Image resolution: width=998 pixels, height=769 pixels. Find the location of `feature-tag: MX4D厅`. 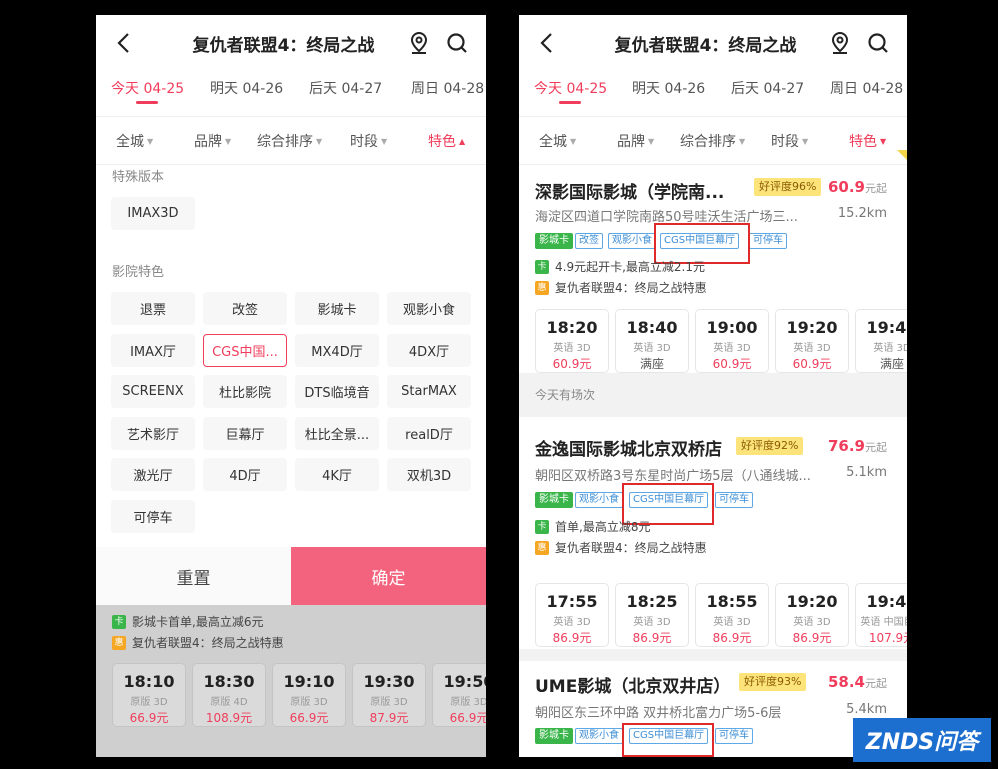

feature-tag: MX4D厅 is located at coordinates (337, 350).